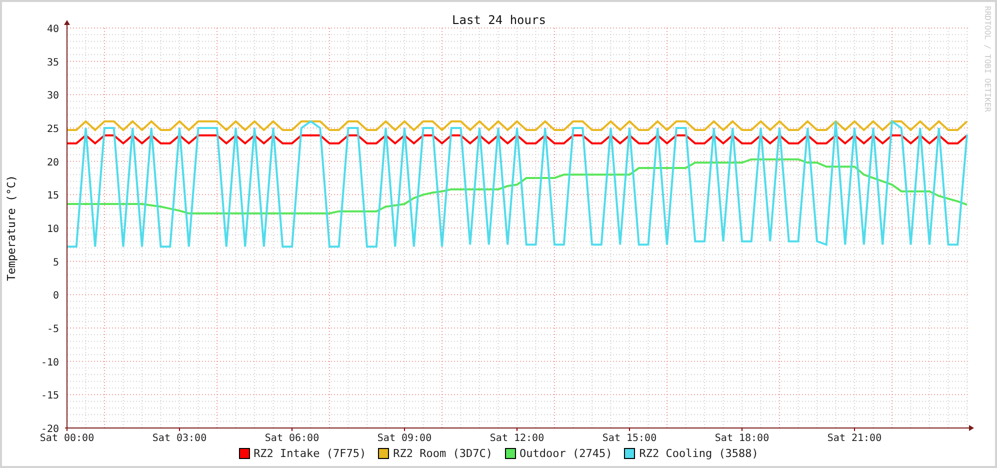 This screenshot has width=997, height=468. I want to click on y-tick-label: 0, so click(55, 296).